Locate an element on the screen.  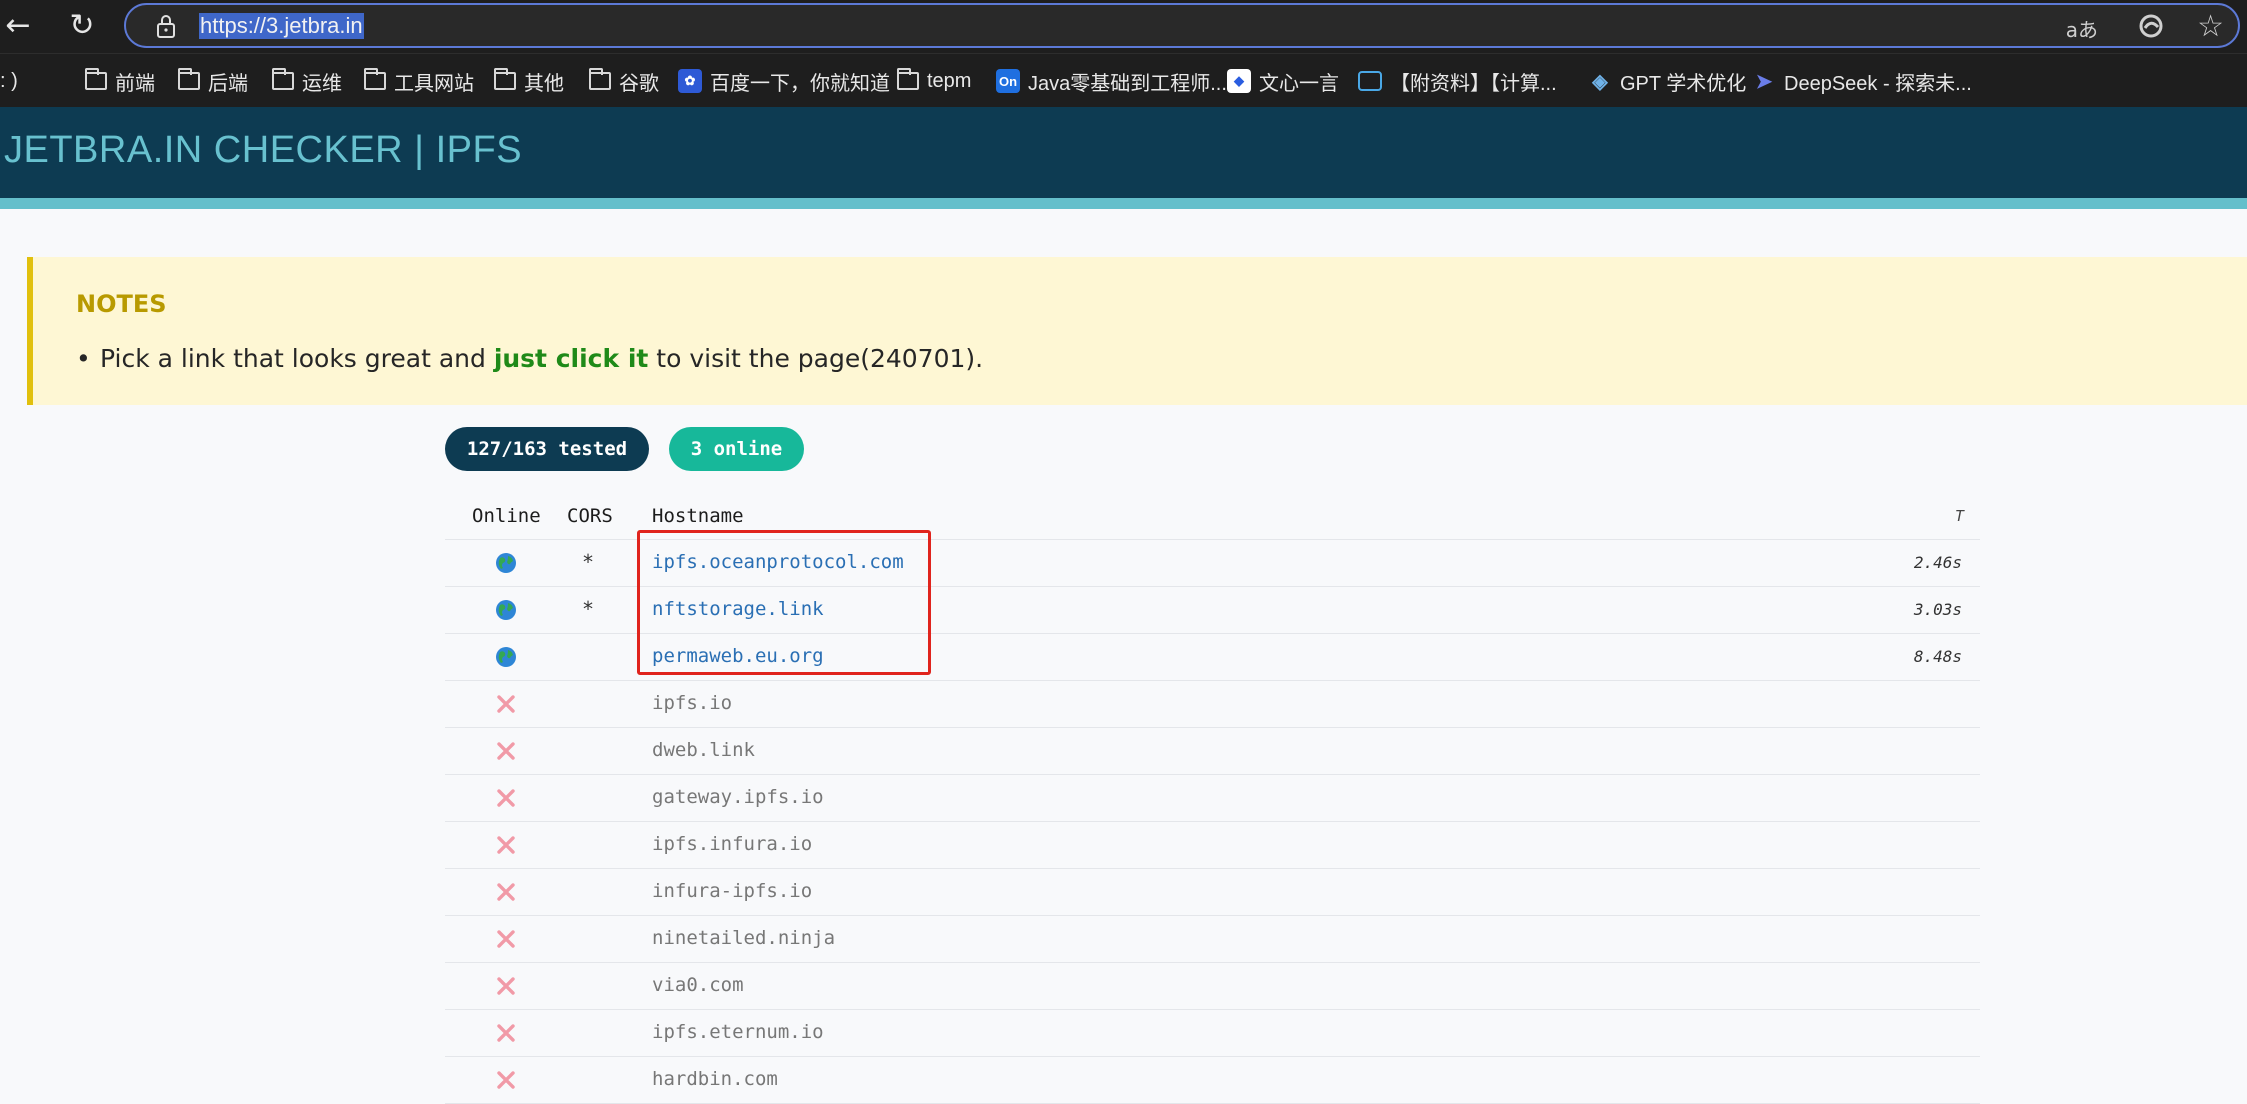
bookmark-item: : ) is located at coordinates (9, 81).